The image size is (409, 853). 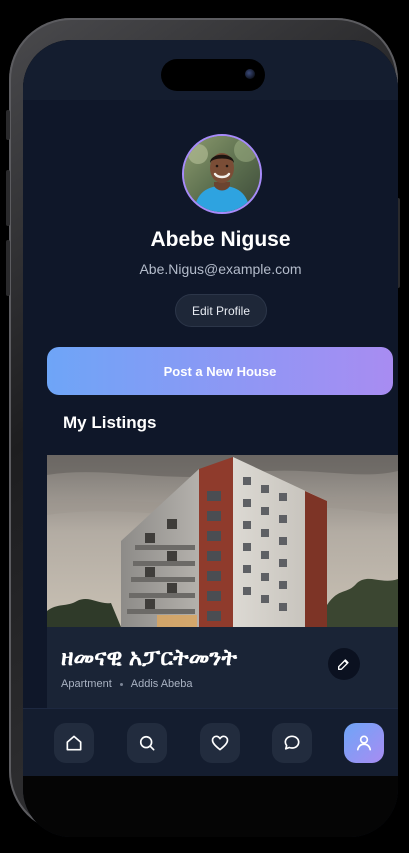 I want to click on nav-profile-button, so click(x=364, y=743).